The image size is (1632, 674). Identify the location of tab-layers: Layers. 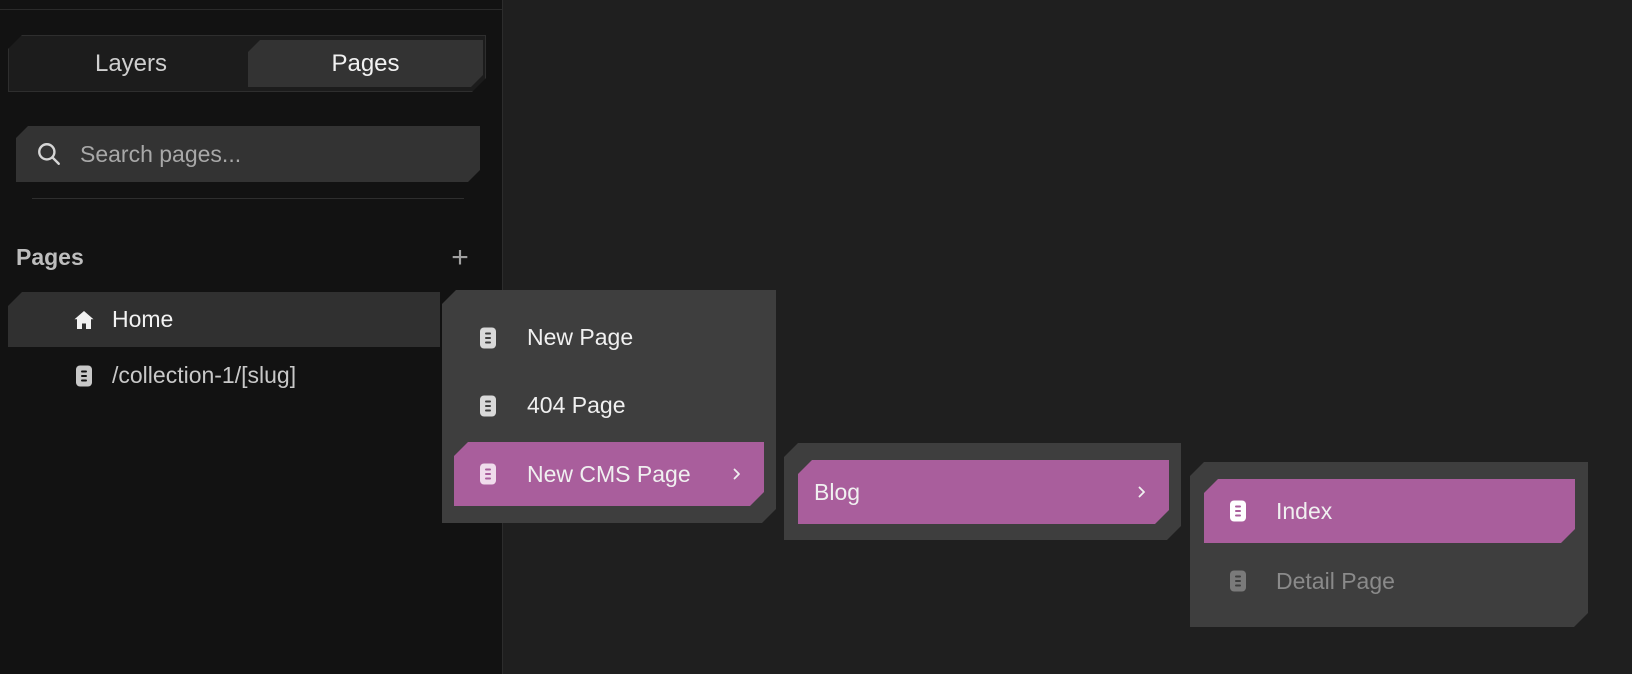
(131, 63).